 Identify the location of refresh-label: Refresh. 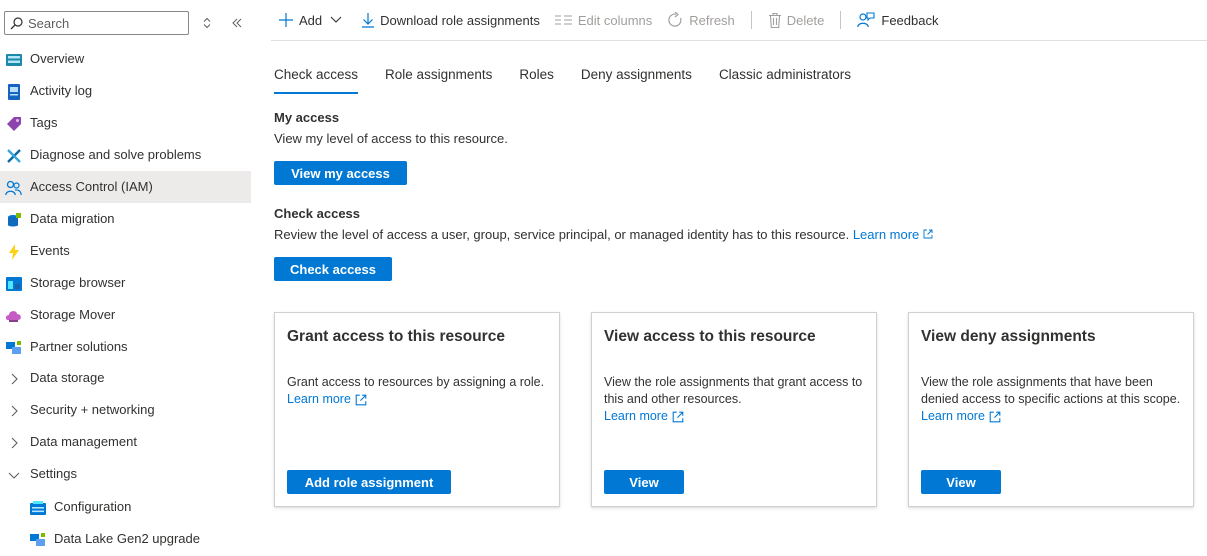
(712, 20).